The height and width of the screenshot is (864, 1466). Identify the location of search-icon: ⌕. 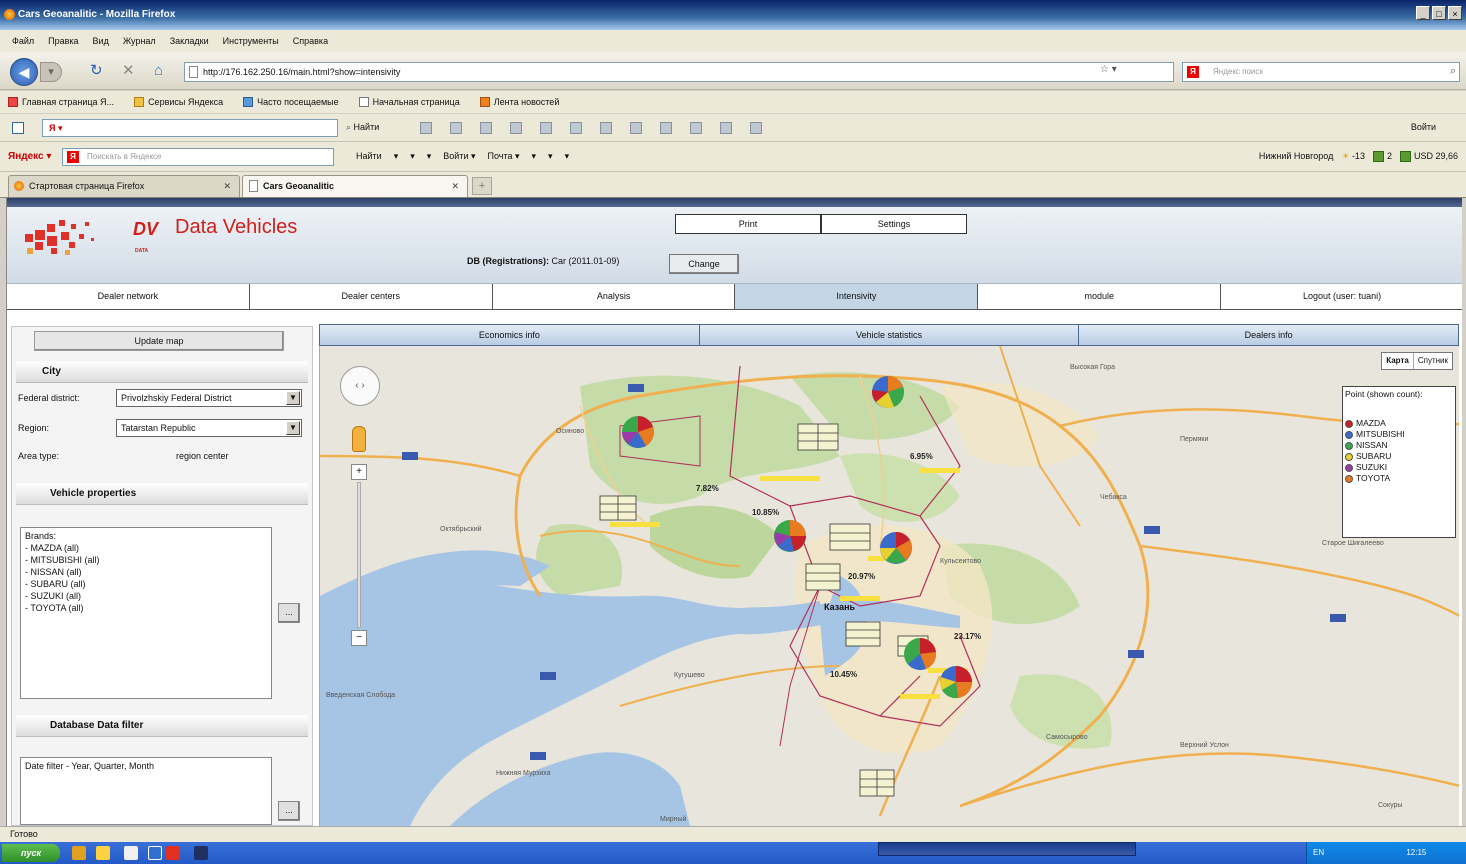
(1453, 71).